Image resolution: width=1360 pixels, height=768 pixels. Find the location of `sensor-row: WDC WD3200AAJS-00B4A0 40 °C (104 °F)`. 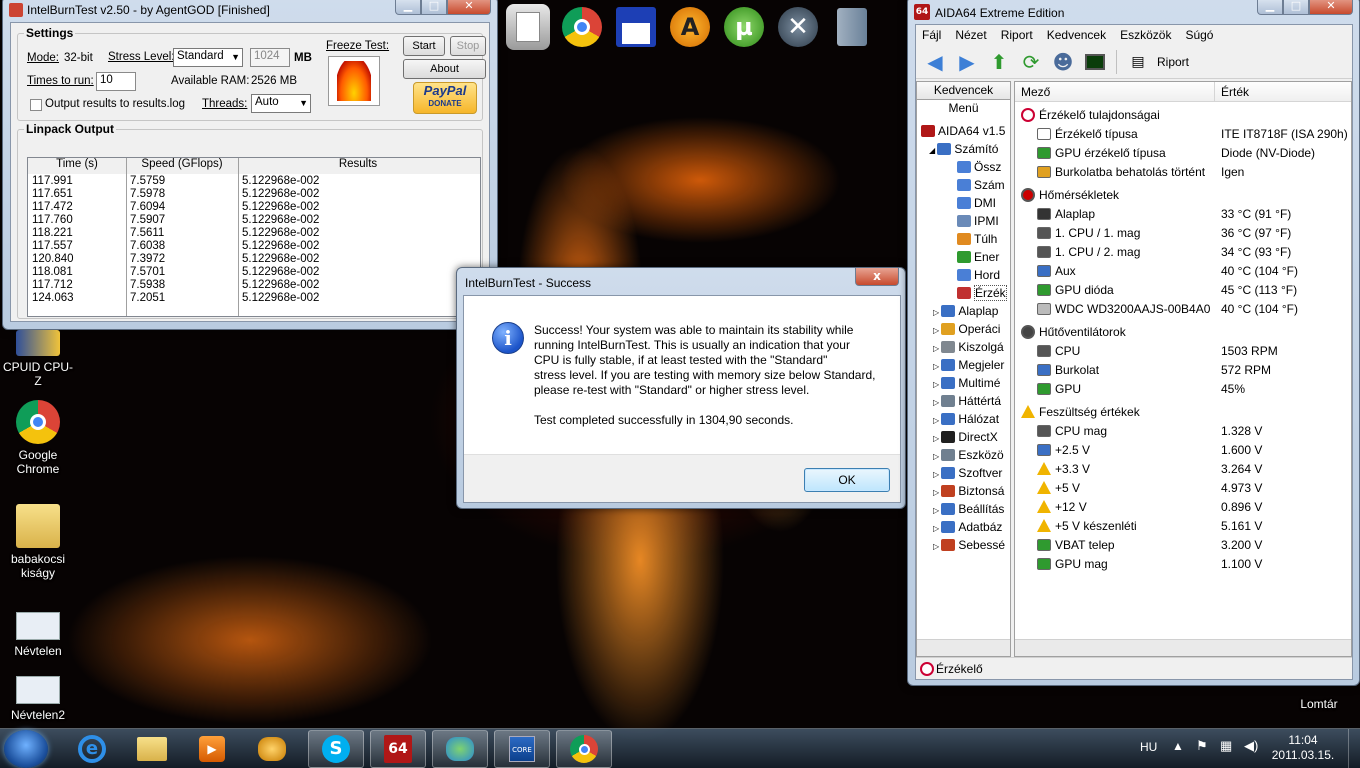

sensor-row: WDC WD3200AAJS-00B4A0 40 °C (104 °F) is located at coordinates (1183, 309).